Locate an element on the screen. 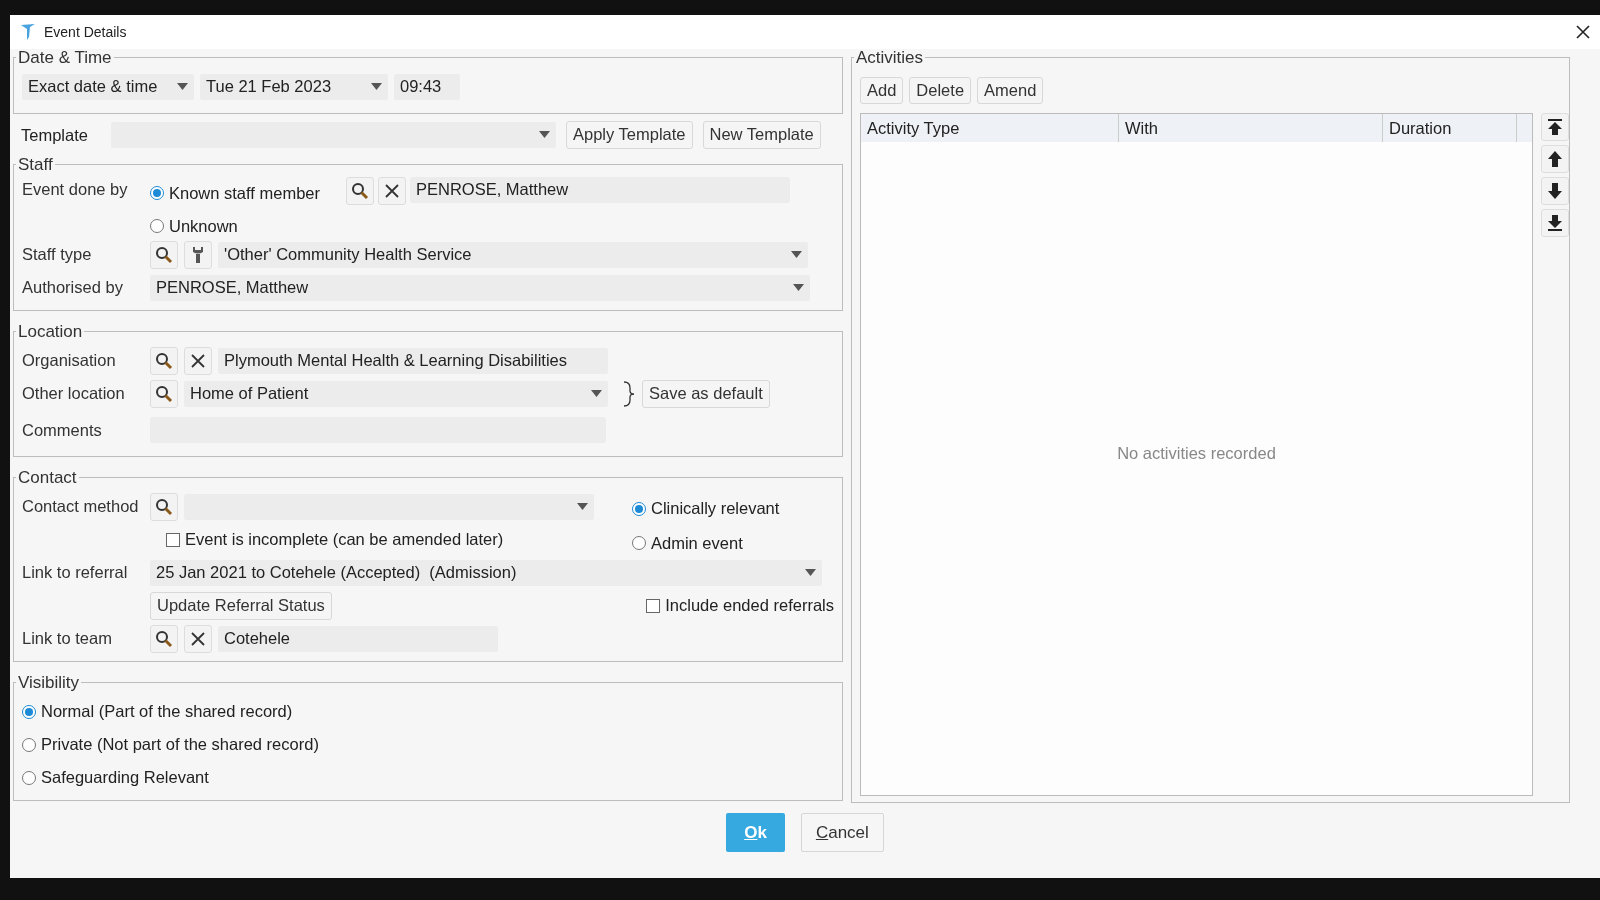 The image size is (1600, 900). field-label: Authorised by is located at coordinates (73, 288).